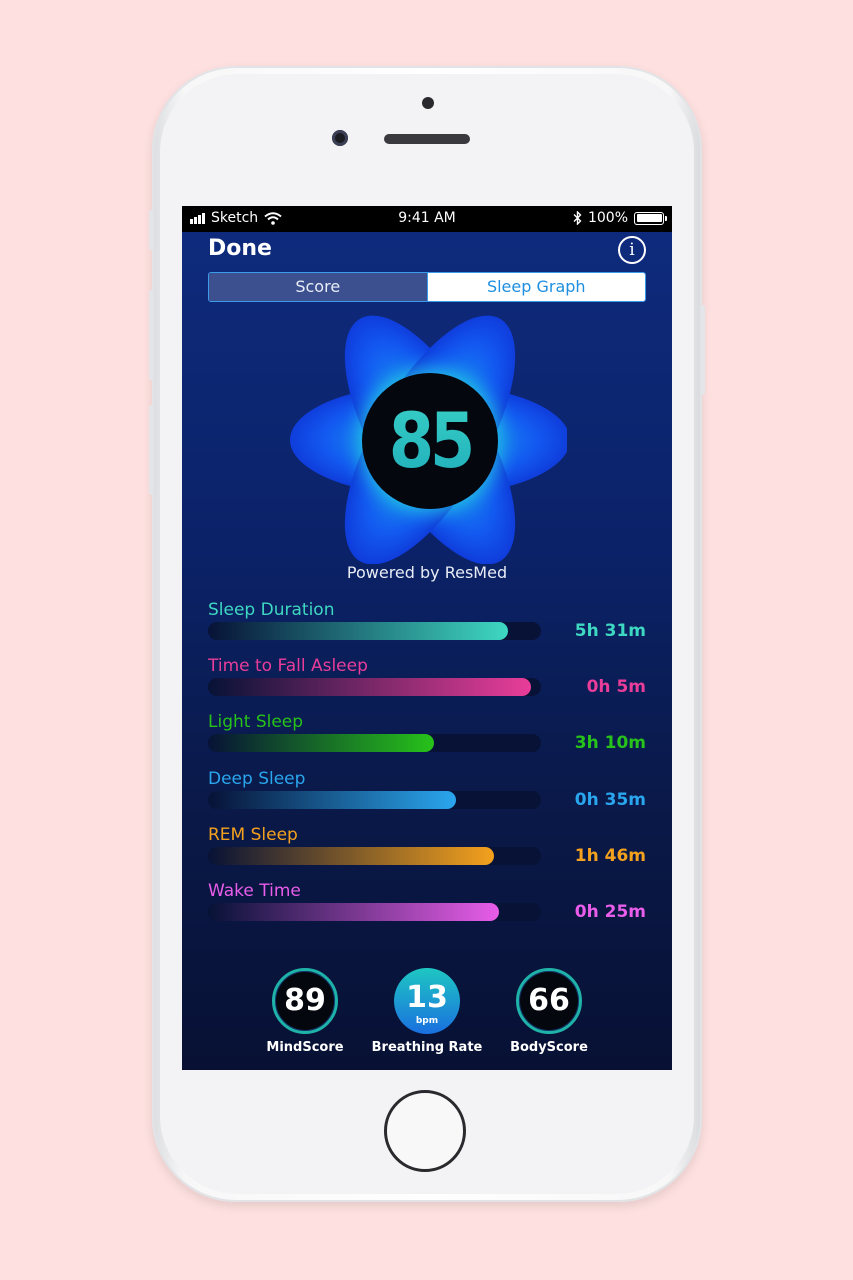 The height and width of the screenshot is (1280, 853). Describe the element at coordinates (703, 350) in the screenshot. I see `power-button` at that location.